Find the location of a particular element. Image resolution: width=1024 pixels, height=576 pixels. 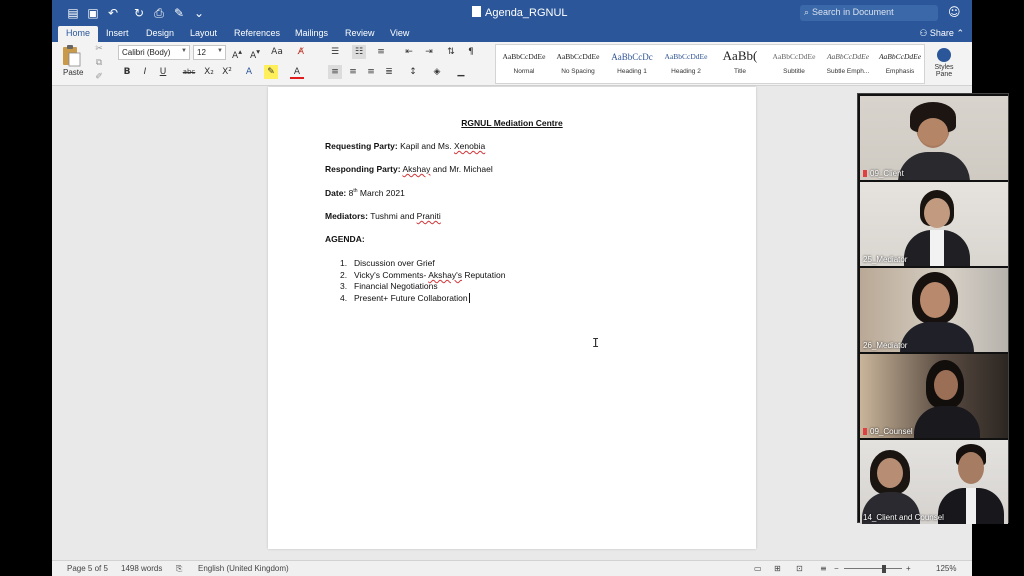

font-size-select: 12 ▼ is located at coordinates (209, 52).